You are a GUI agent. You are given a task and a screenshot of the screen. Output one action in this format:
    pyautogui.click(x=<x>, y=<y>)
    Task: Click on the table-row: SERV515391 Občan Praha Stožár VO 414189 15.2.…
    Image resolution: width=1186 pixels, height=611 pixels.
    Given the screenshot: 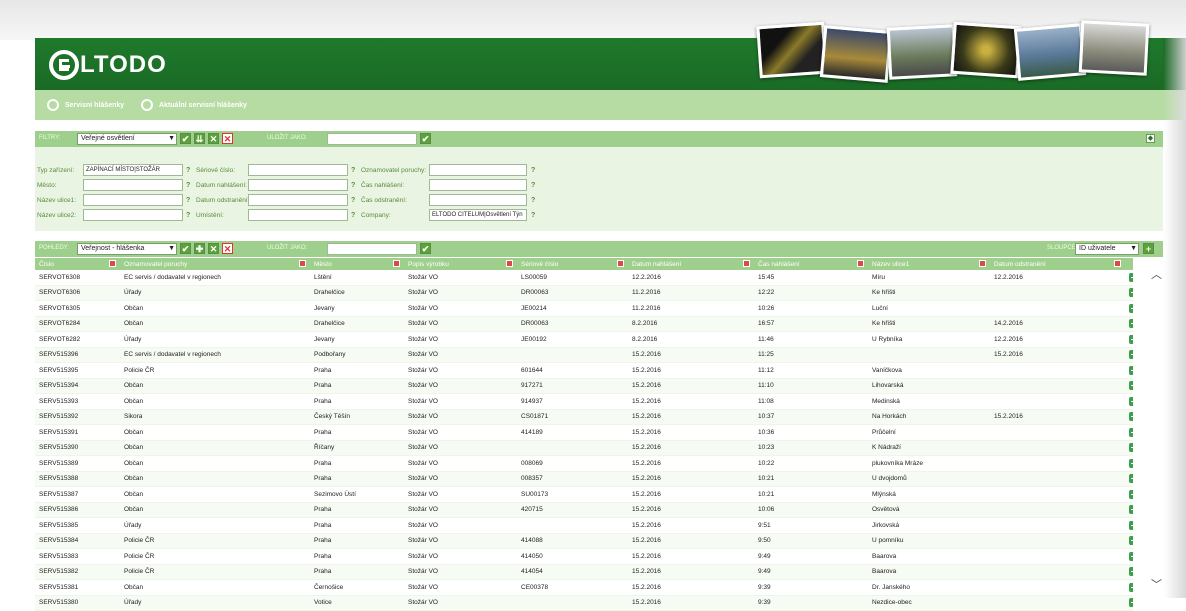 What is the action you would take?
    pyautogui.click(x=584, y=432)
    